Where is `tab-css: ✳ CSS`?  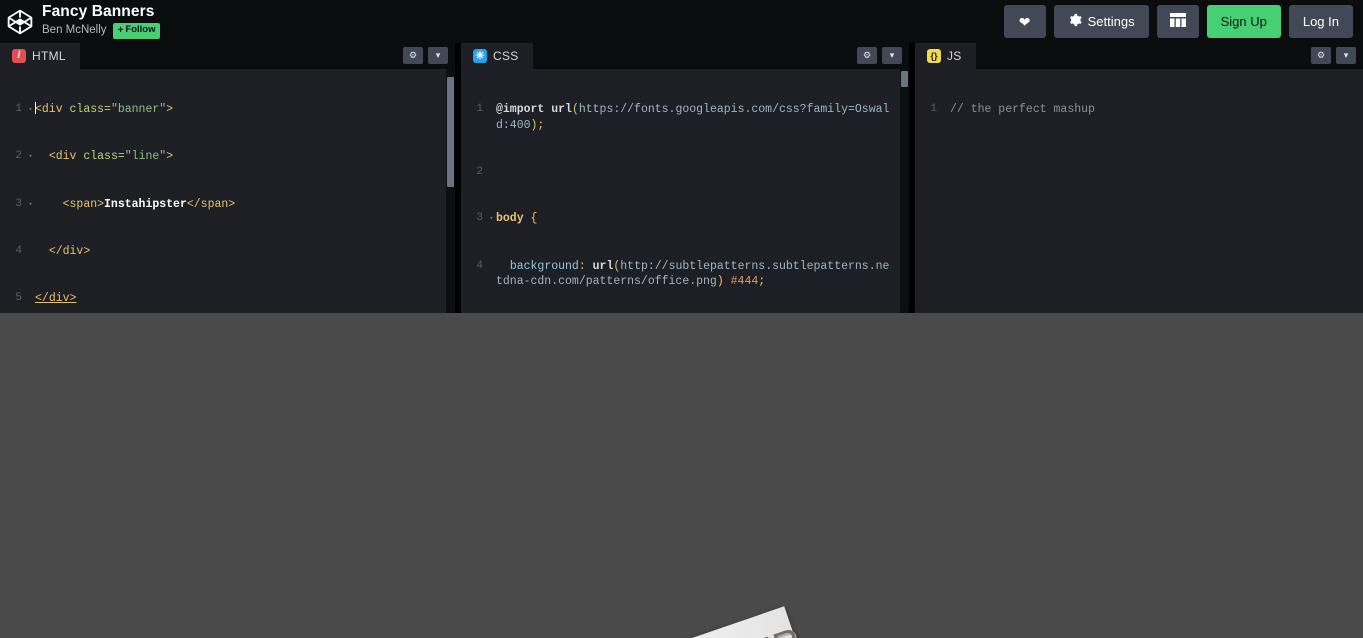
tab-css: ✳ CSS is located at coordinates (497, 56).